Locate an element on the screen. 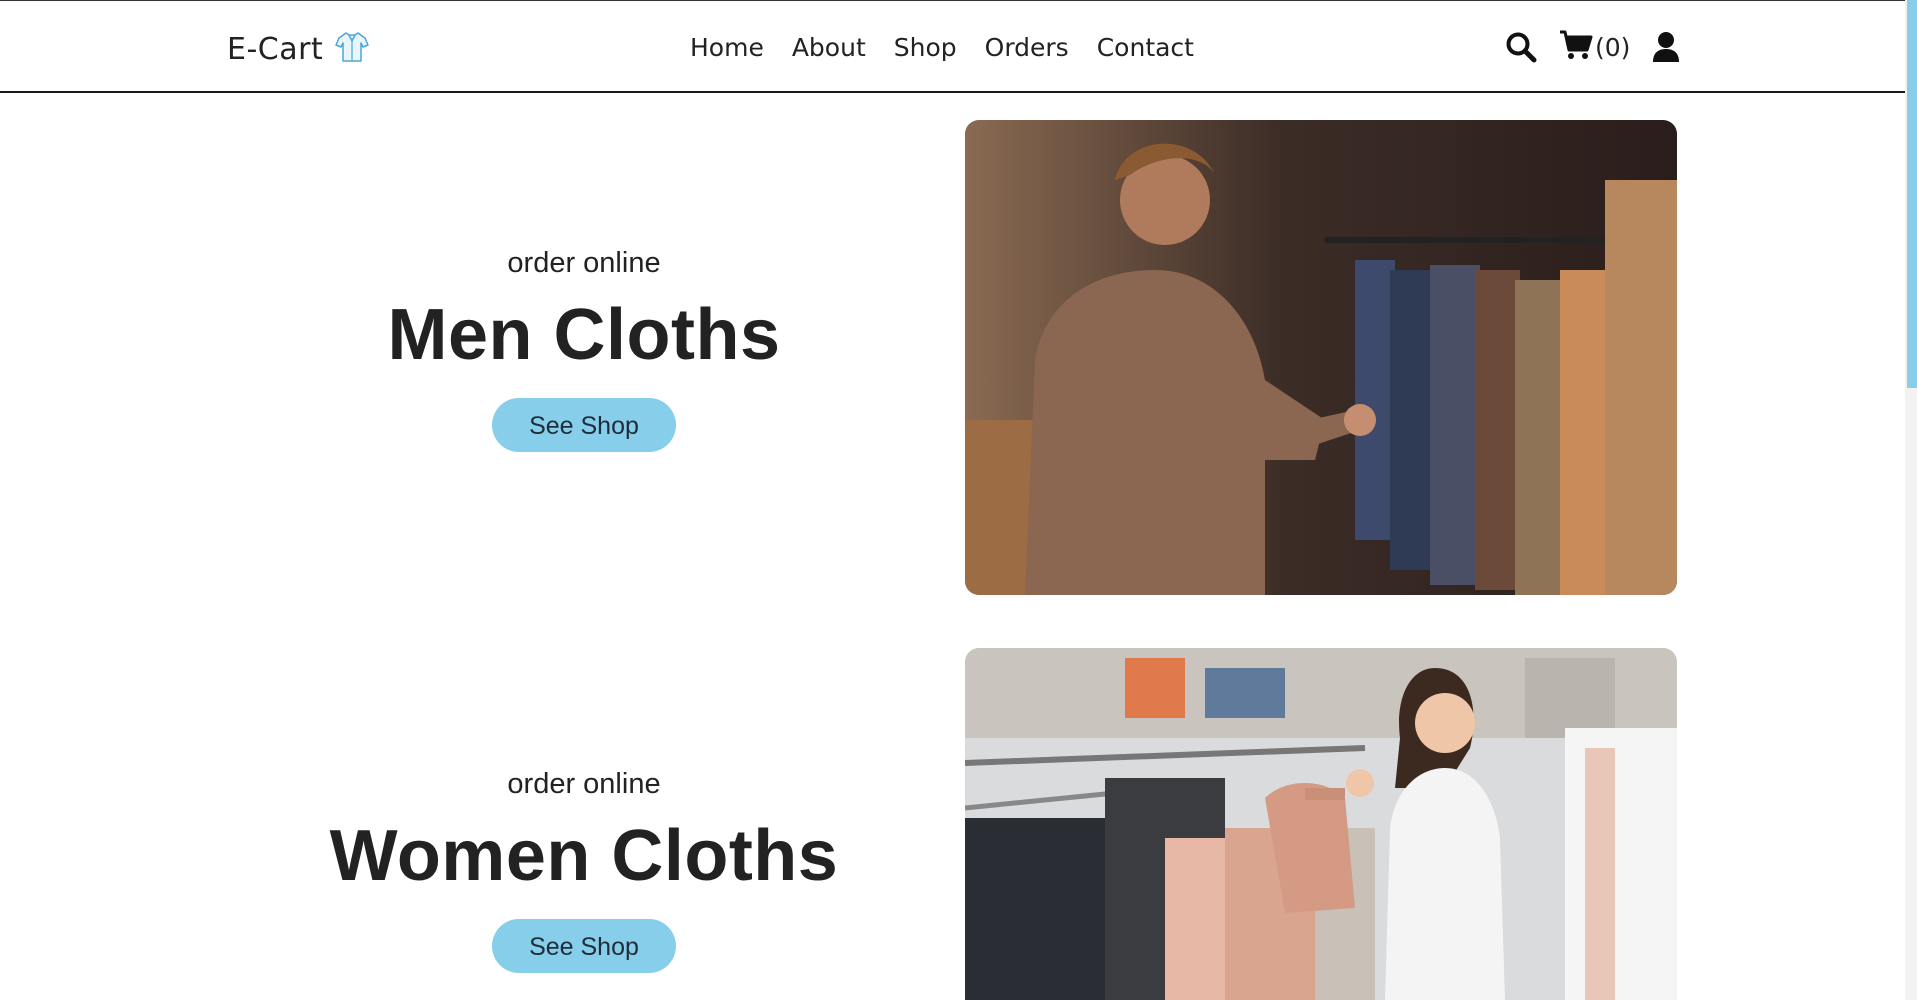  section-headline: Men Cloths is located at coordinates (584, 335).